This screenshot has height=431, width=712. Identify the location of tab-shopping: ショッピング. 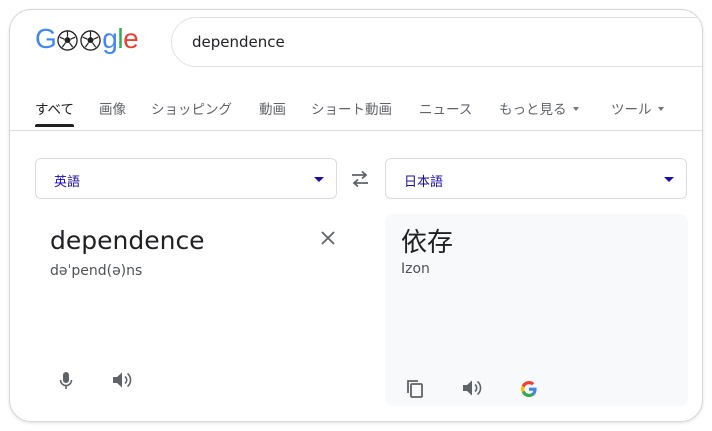
(191, 108).